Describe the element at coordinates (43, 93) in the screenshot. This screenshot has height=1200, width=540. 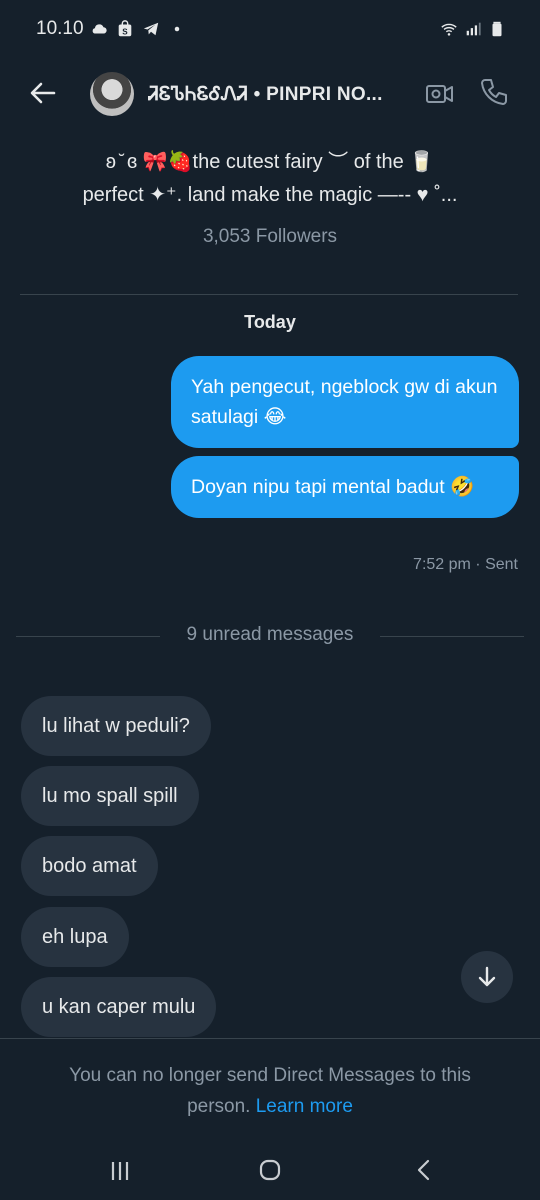
I see `back-arrow-icon` at that location.